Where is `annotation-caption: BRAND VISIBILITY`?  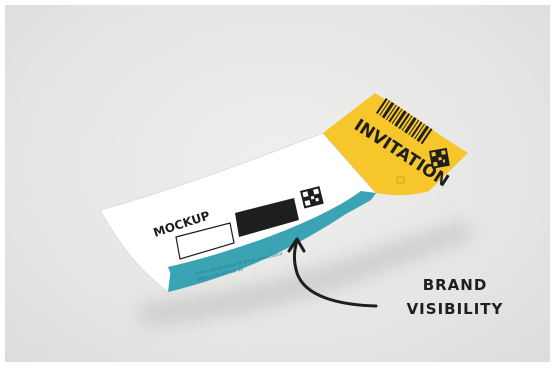
annotation-caption: BRAND VISIBILITY is located at coordinates (455, 297).